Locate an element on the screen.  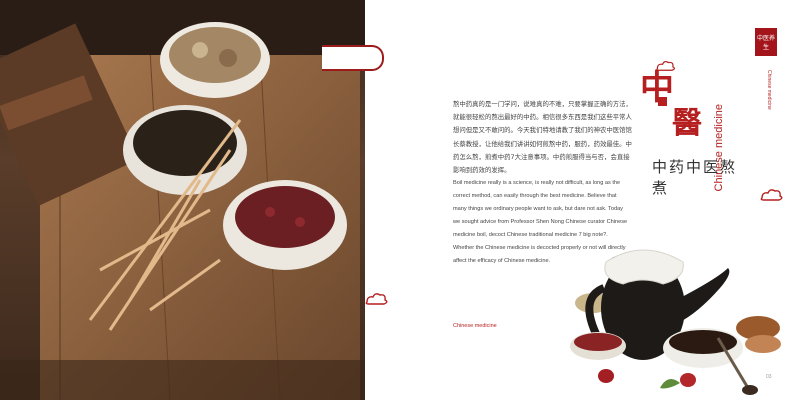
footer-tag: Chinese medicine is located at coordinates (475, 326).